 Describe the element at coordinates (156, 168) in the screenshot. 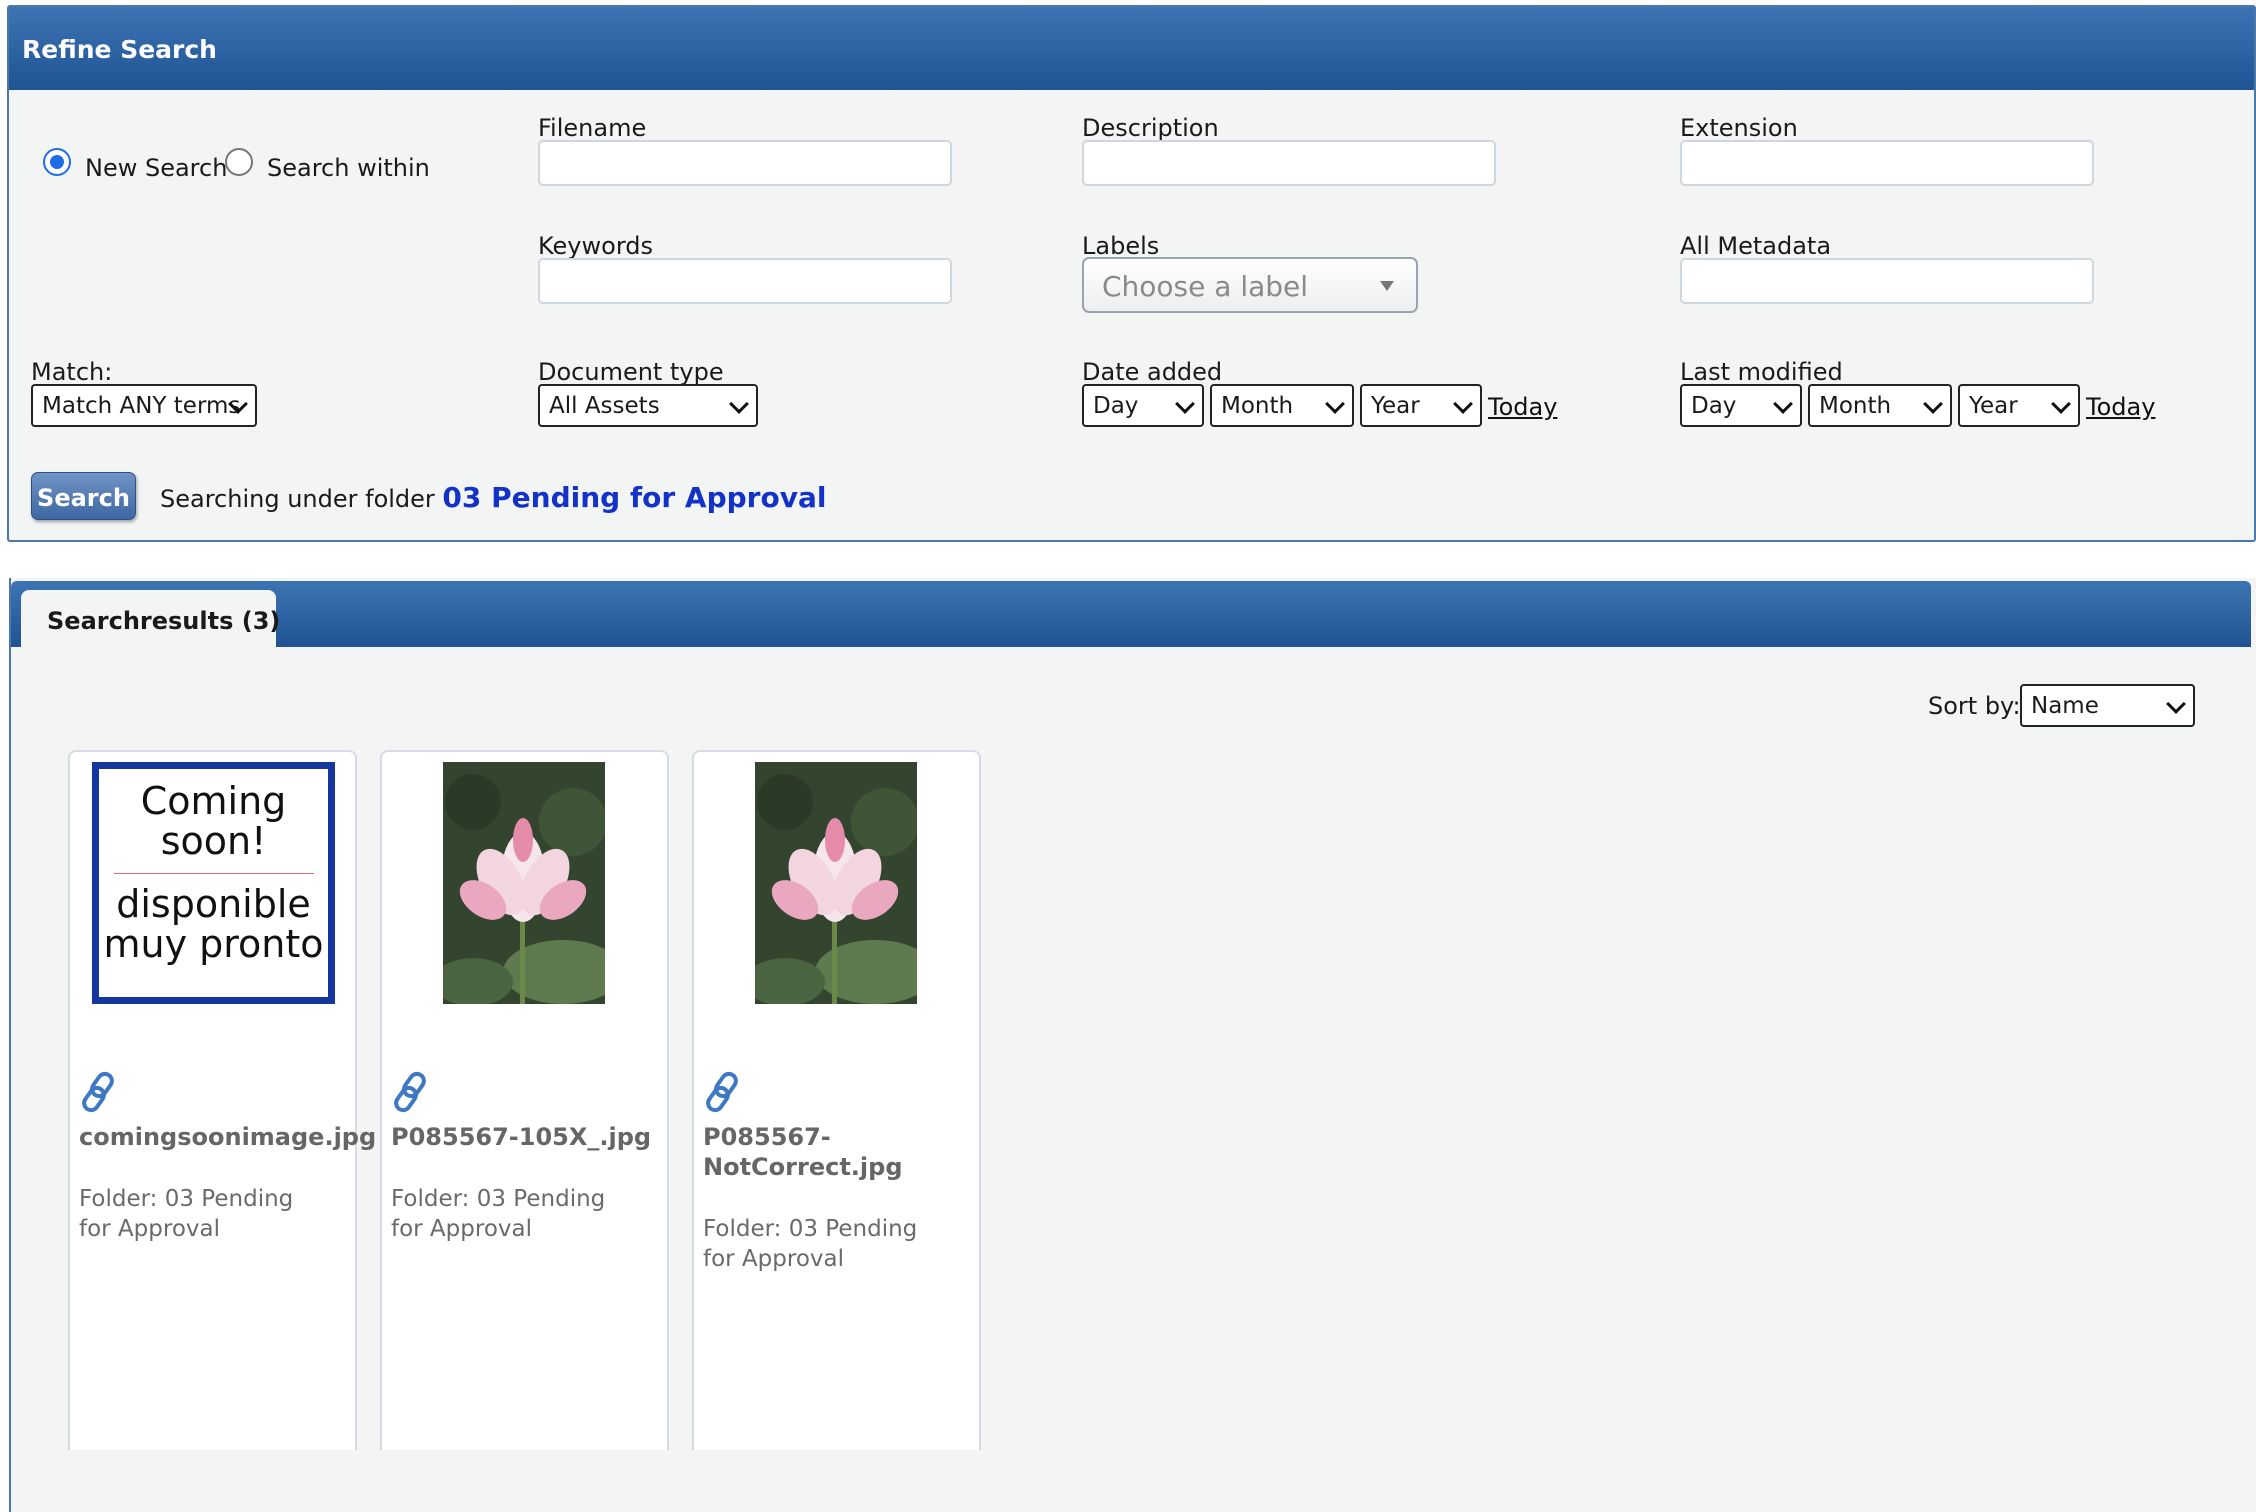

I see `new-search-label: New Search` at that location.